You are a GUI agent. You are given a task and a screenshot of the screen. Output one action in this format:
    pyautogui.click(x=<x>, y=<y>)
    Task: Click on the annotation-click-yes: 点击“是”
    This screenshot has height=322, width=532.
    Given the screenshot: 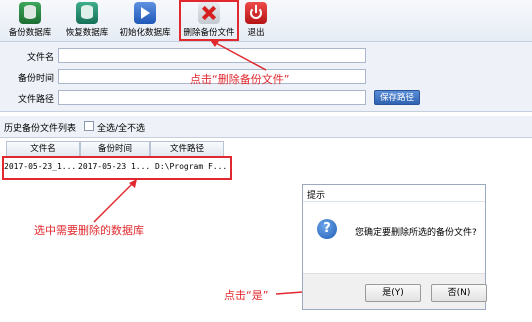 What is the action you would take?
    pyautogui.click(x=246, y=295)
    